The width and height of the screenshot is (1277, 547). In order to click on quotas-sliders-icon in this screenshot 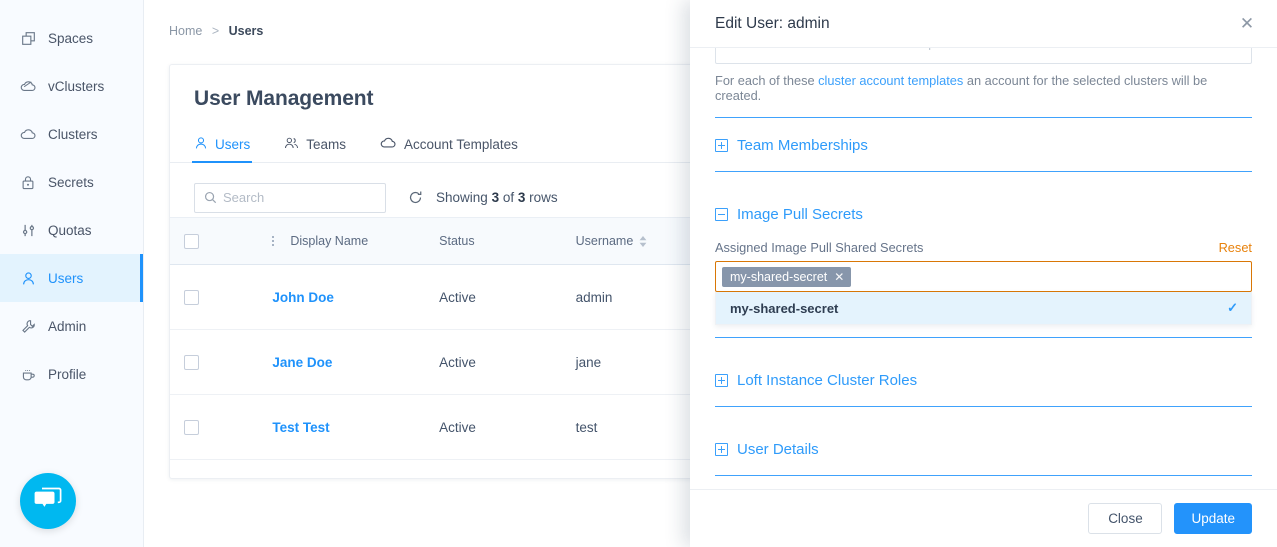, I will do `click(28, 230)`.